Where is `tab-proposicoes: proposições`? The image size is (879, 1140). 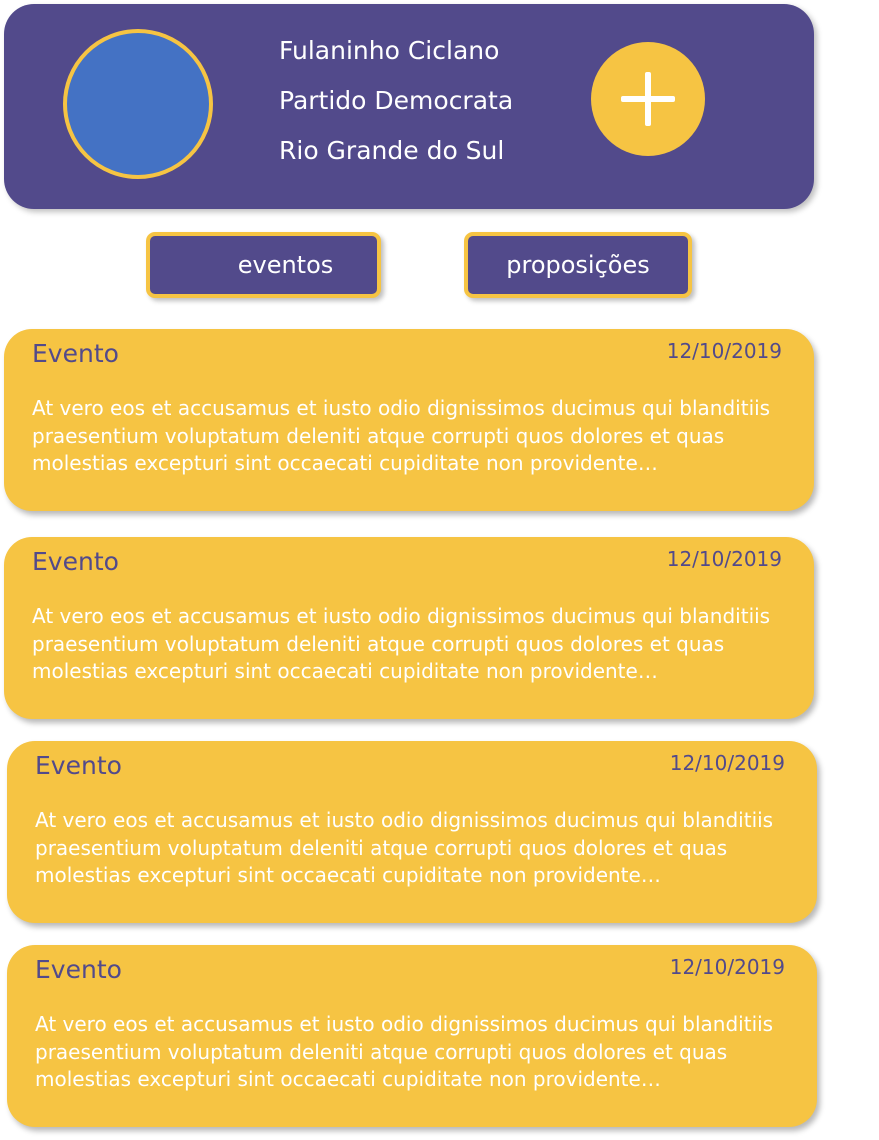
tab-proposicoes: proposições is located at coordinates (578, 265).